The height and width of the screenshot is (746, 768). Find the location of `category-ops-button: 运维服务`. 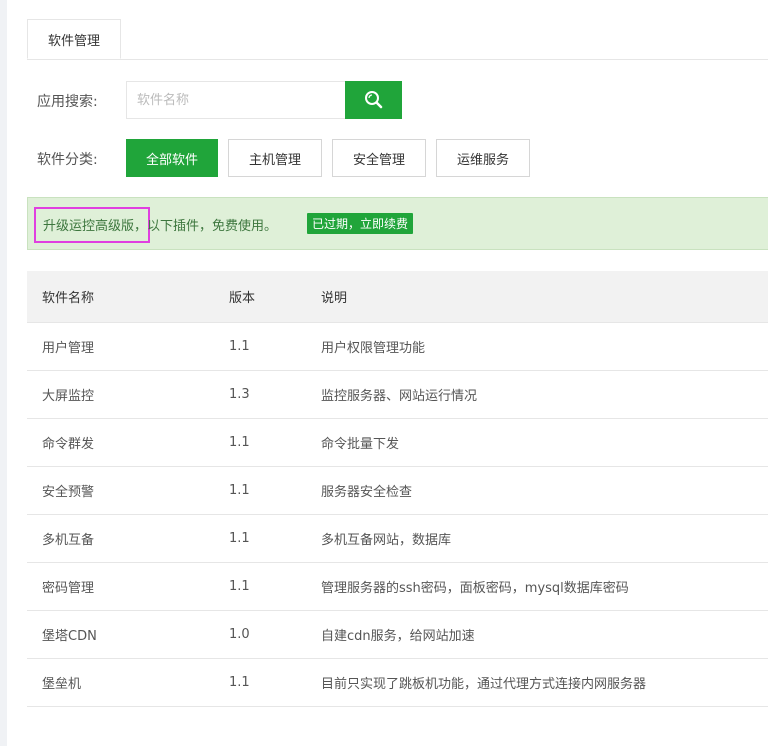

category-ops-button: 运维服务 is located at coordinates (483, 158).